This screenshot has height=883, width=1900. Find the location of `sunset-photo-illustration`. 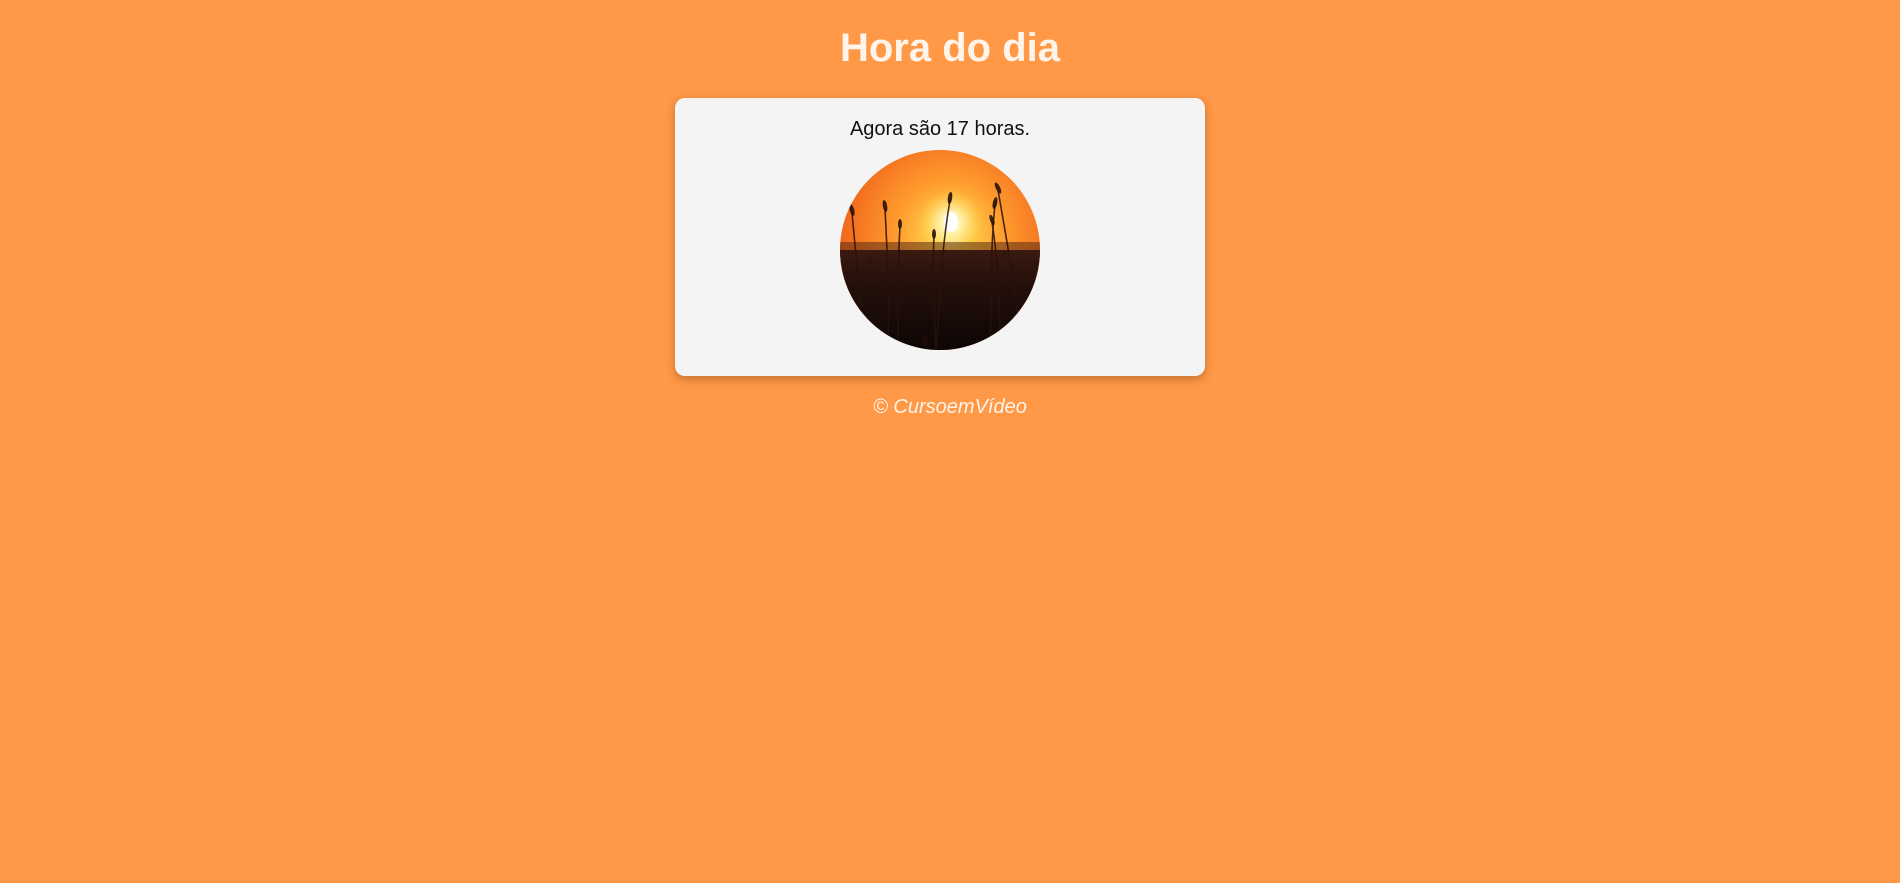

sunset-photo-illustration is located at coordinates (940, 250).